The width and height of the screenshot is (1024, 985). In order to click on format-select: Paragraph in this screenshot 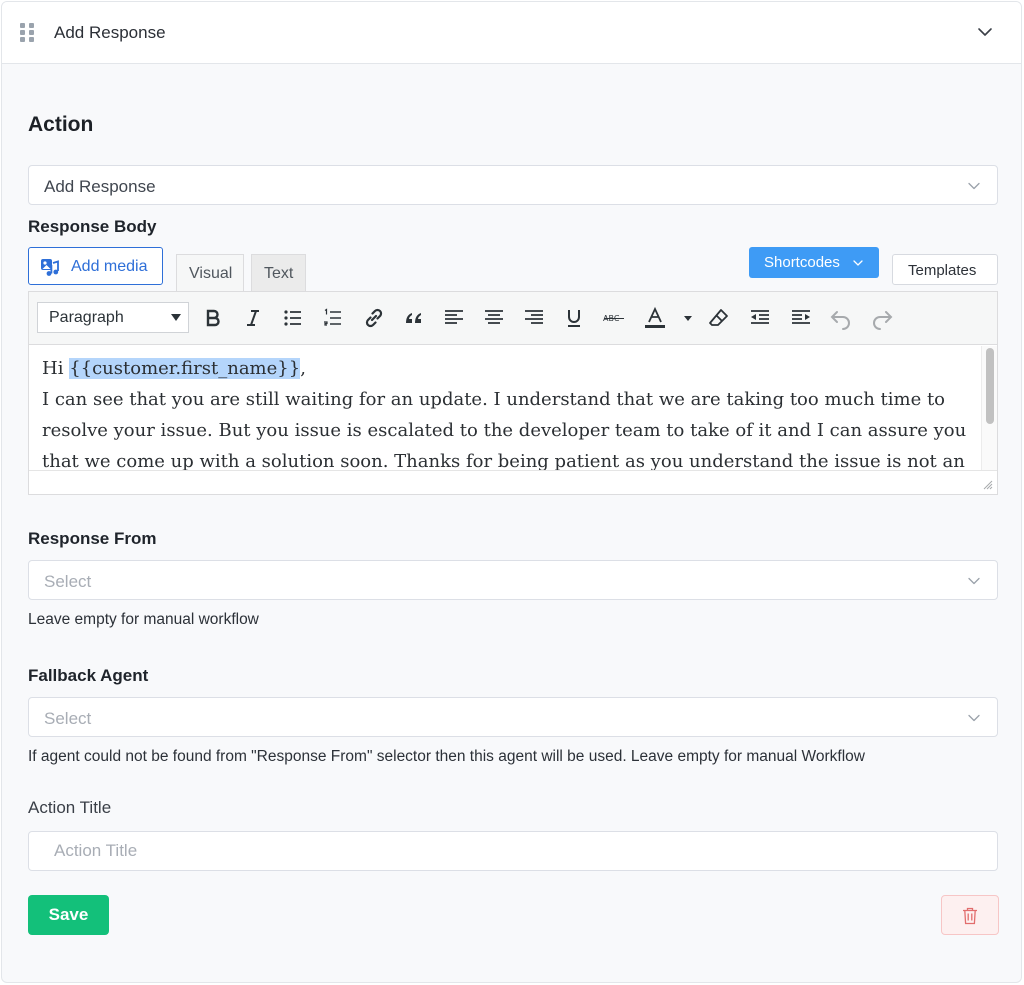, I will do `click(113, 317)`.